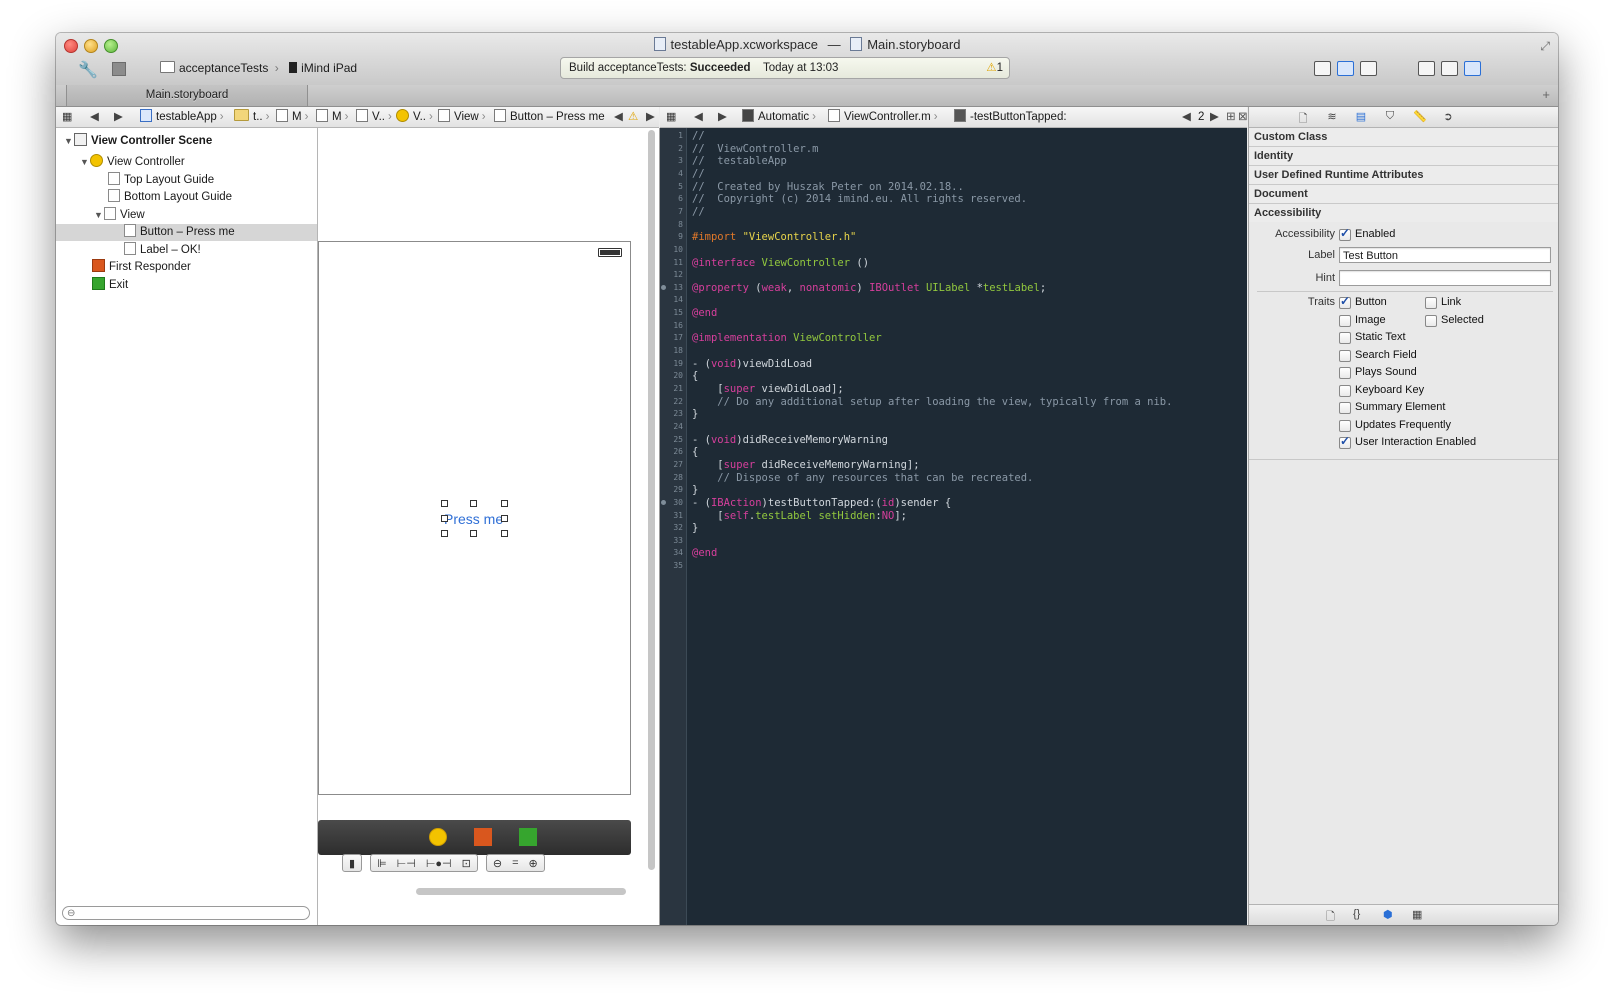 The image size is (1613, 1003). I want to click on scheme-selector: acceptanceTests › iMind iPad, so click(258, 68).